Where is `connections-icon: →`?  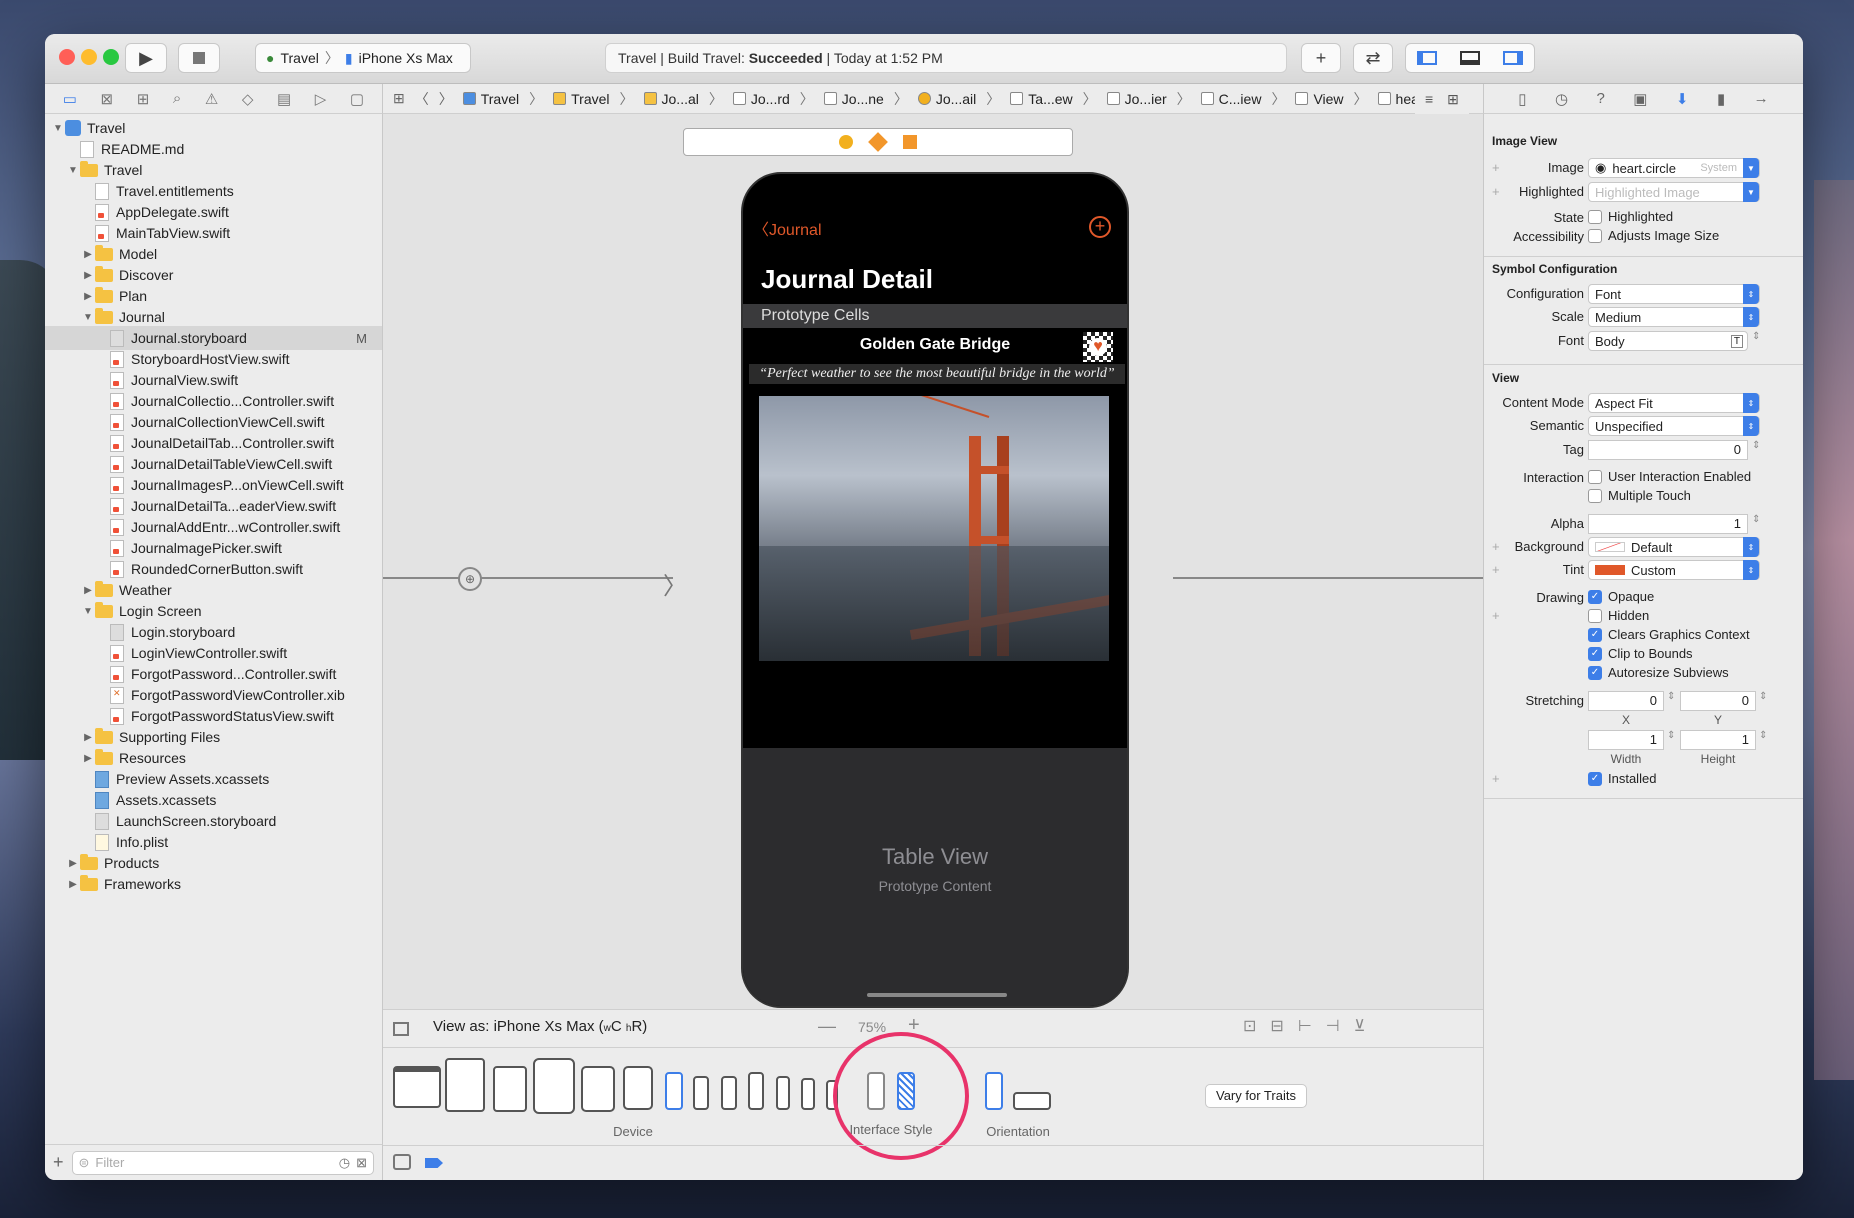
connections-icon: → is located at coordinates (1761, 98).